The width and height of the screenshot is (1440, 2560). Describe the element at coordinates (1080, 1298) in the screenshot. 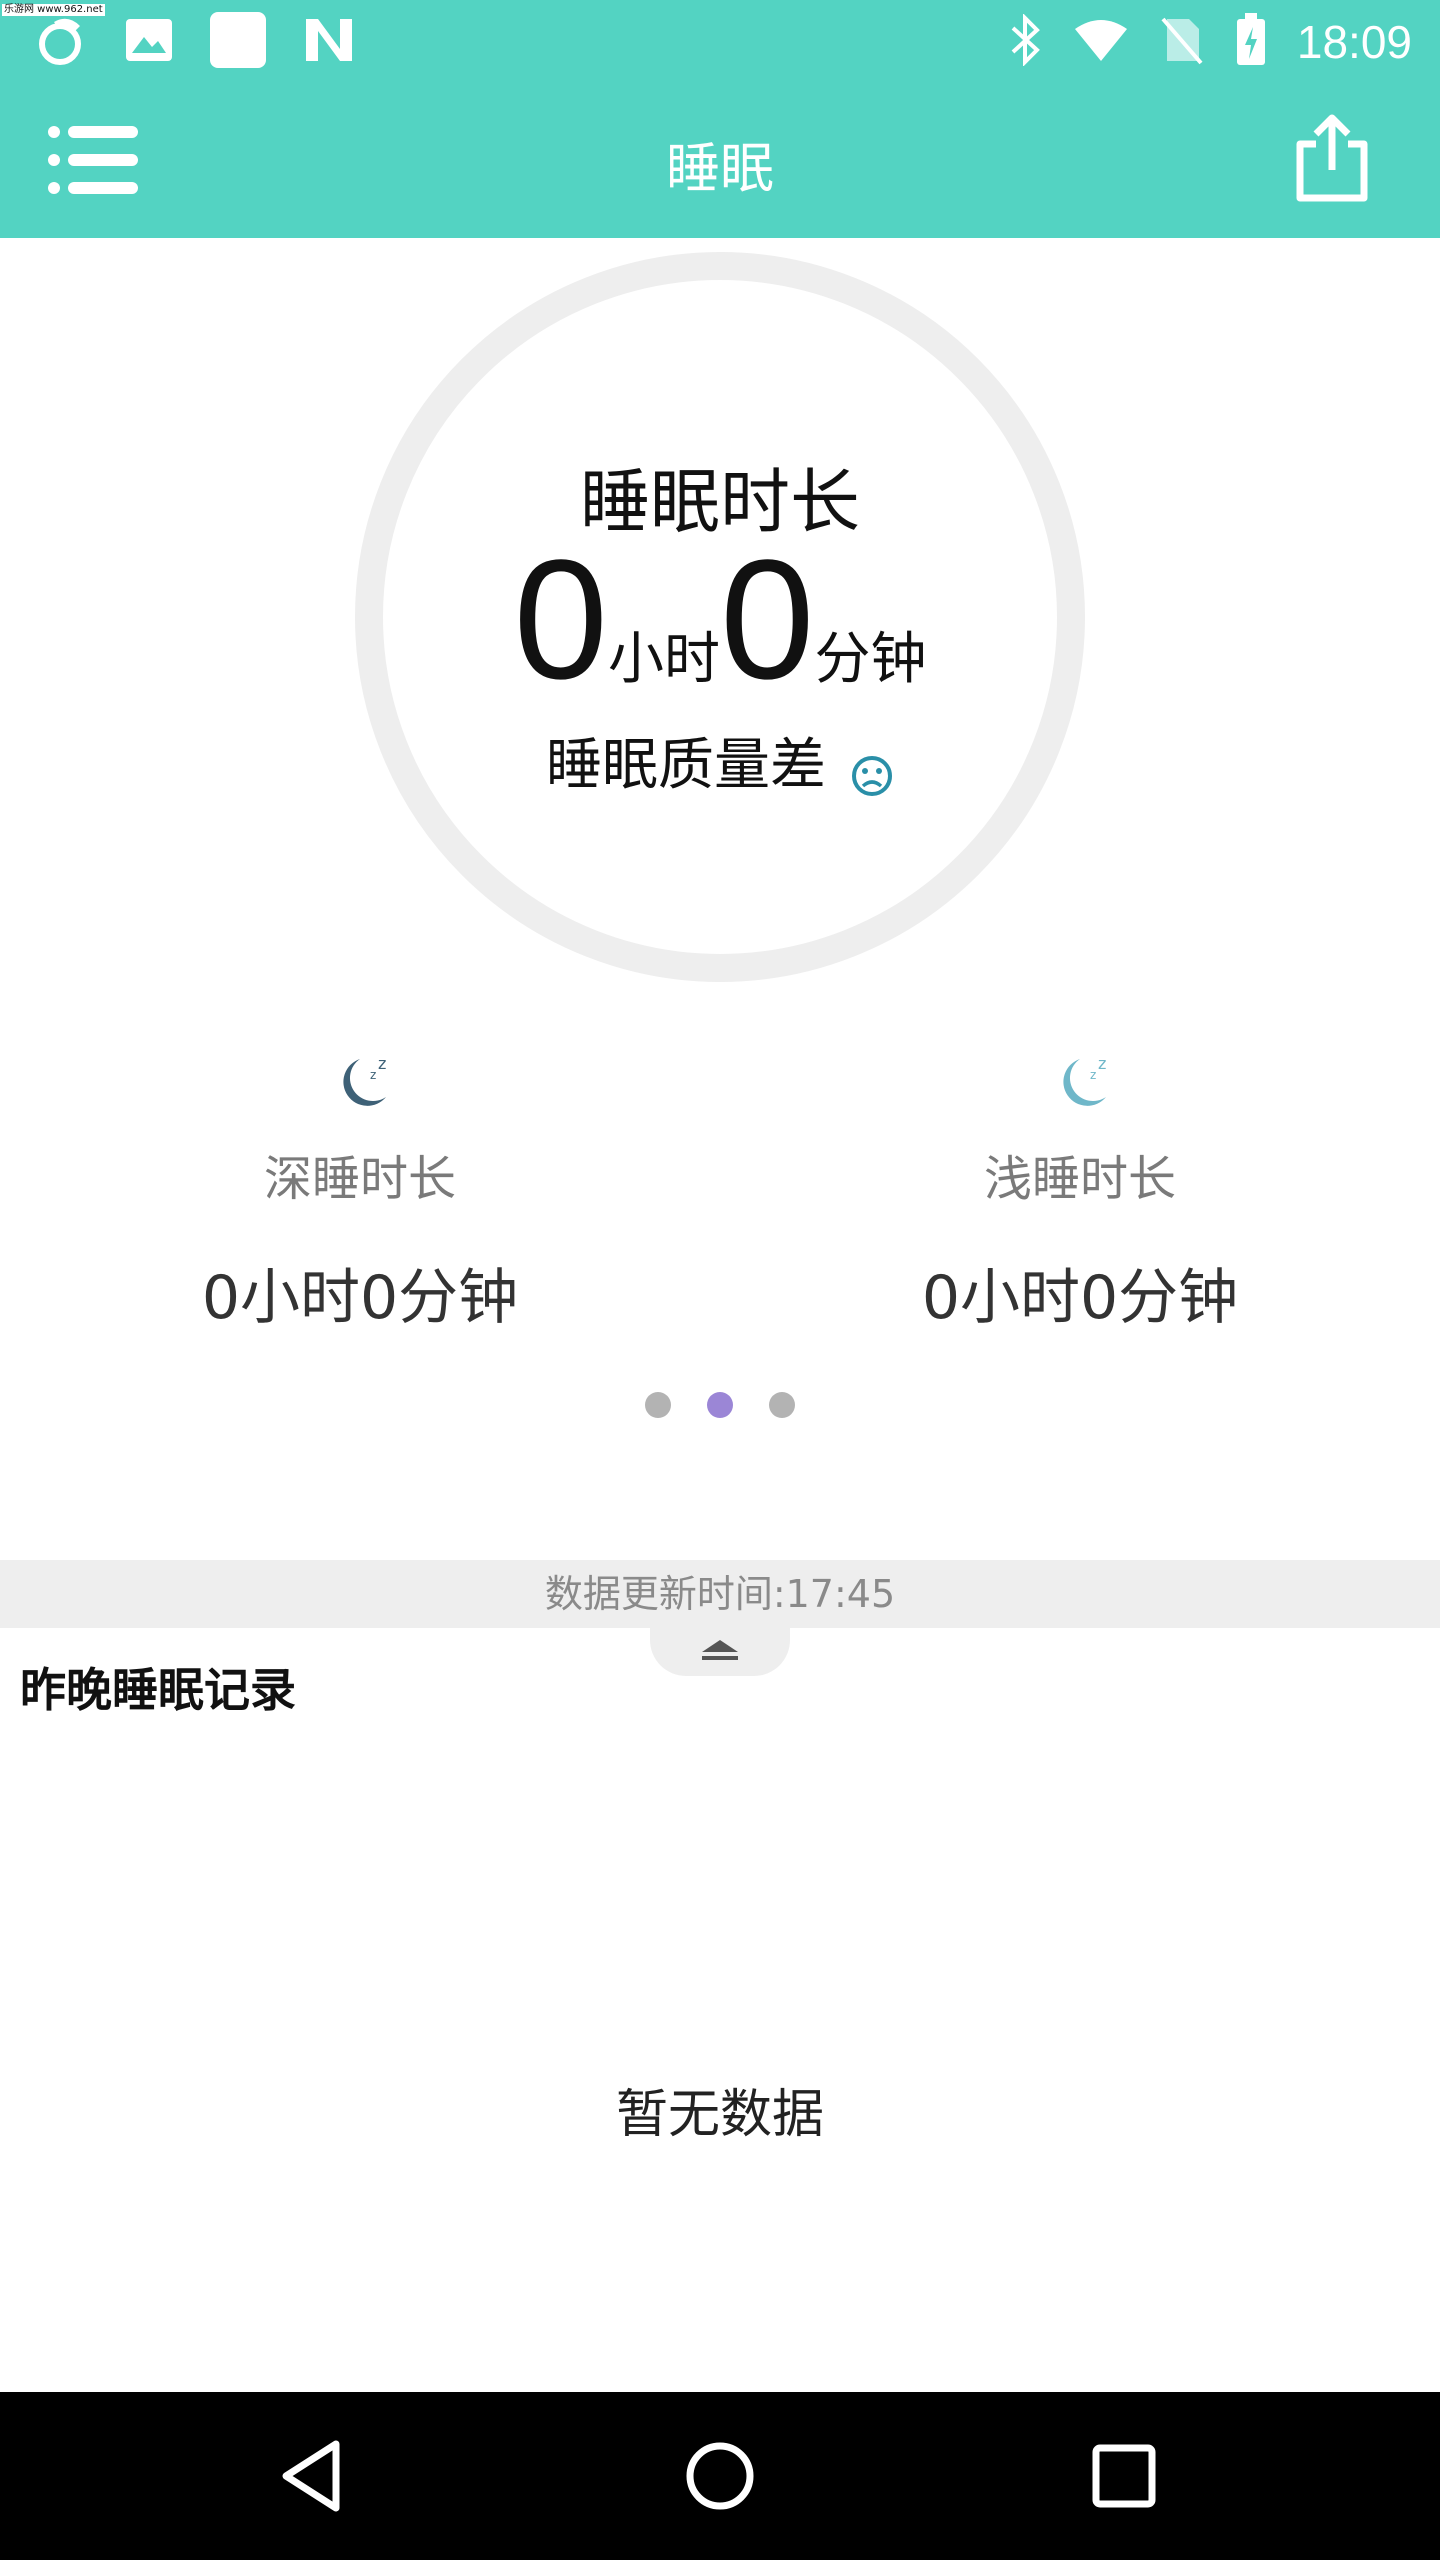

I see `light-sleep-value: 0小时0分钟` at that location.